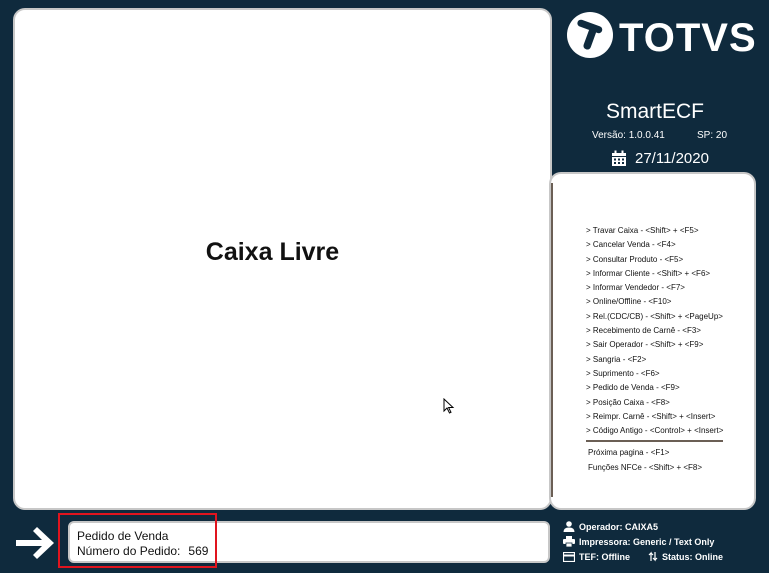 The height and width of the screenshot is (573, 769). Describe the element at coordinates (604, 556) in the screenshot. I see `tef-label: TEF: Offline` at that location.